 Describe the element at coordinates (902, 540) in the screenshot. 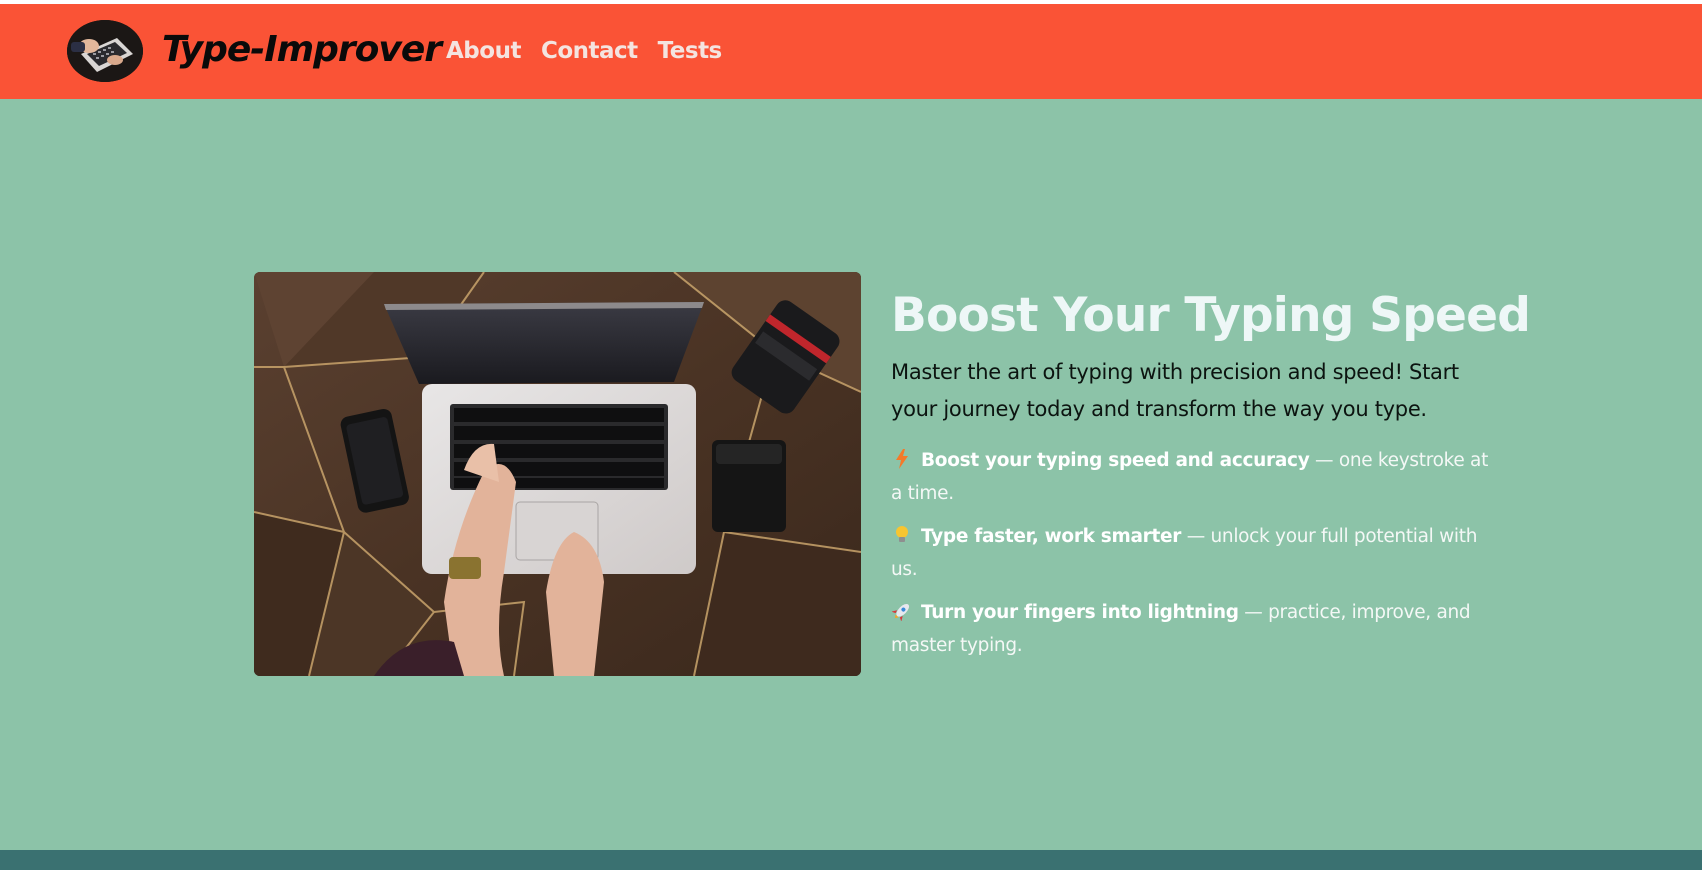

I see `lightbulb-icon` at that location.